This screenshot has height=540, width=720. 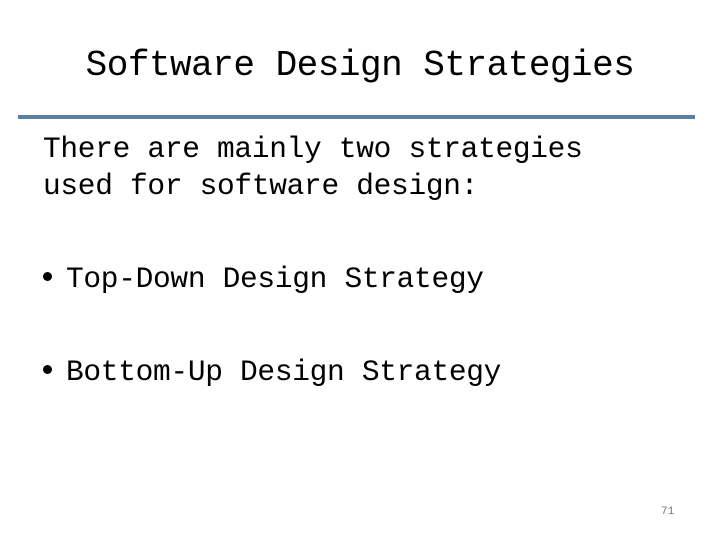 What do you see at coordinates (360, 65) in the screenshot?
I see `slide-title: Software Design Strategies` at bounding box center [360, 65].